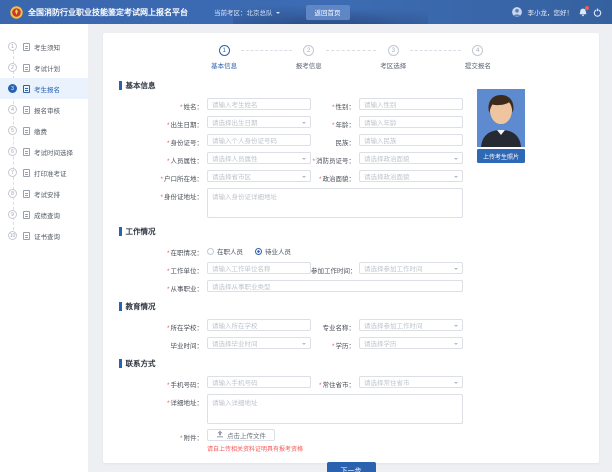 This screenshot has width=612, height=472. I want to click on sidebar-item-4: 4 报名审核, so click(44, 109).